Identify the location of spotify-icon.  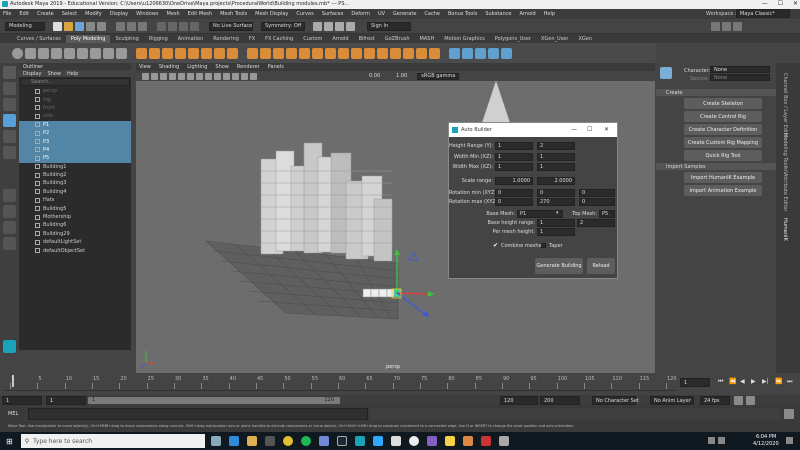
(305, 441).